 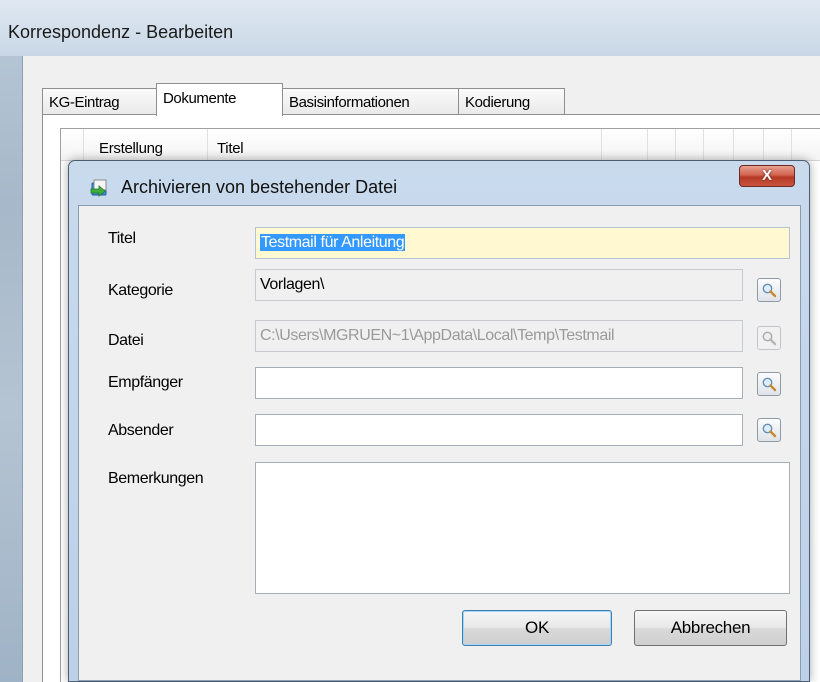 I want to click on kategorie-label: Kategorie, so click(x=140, y=290).